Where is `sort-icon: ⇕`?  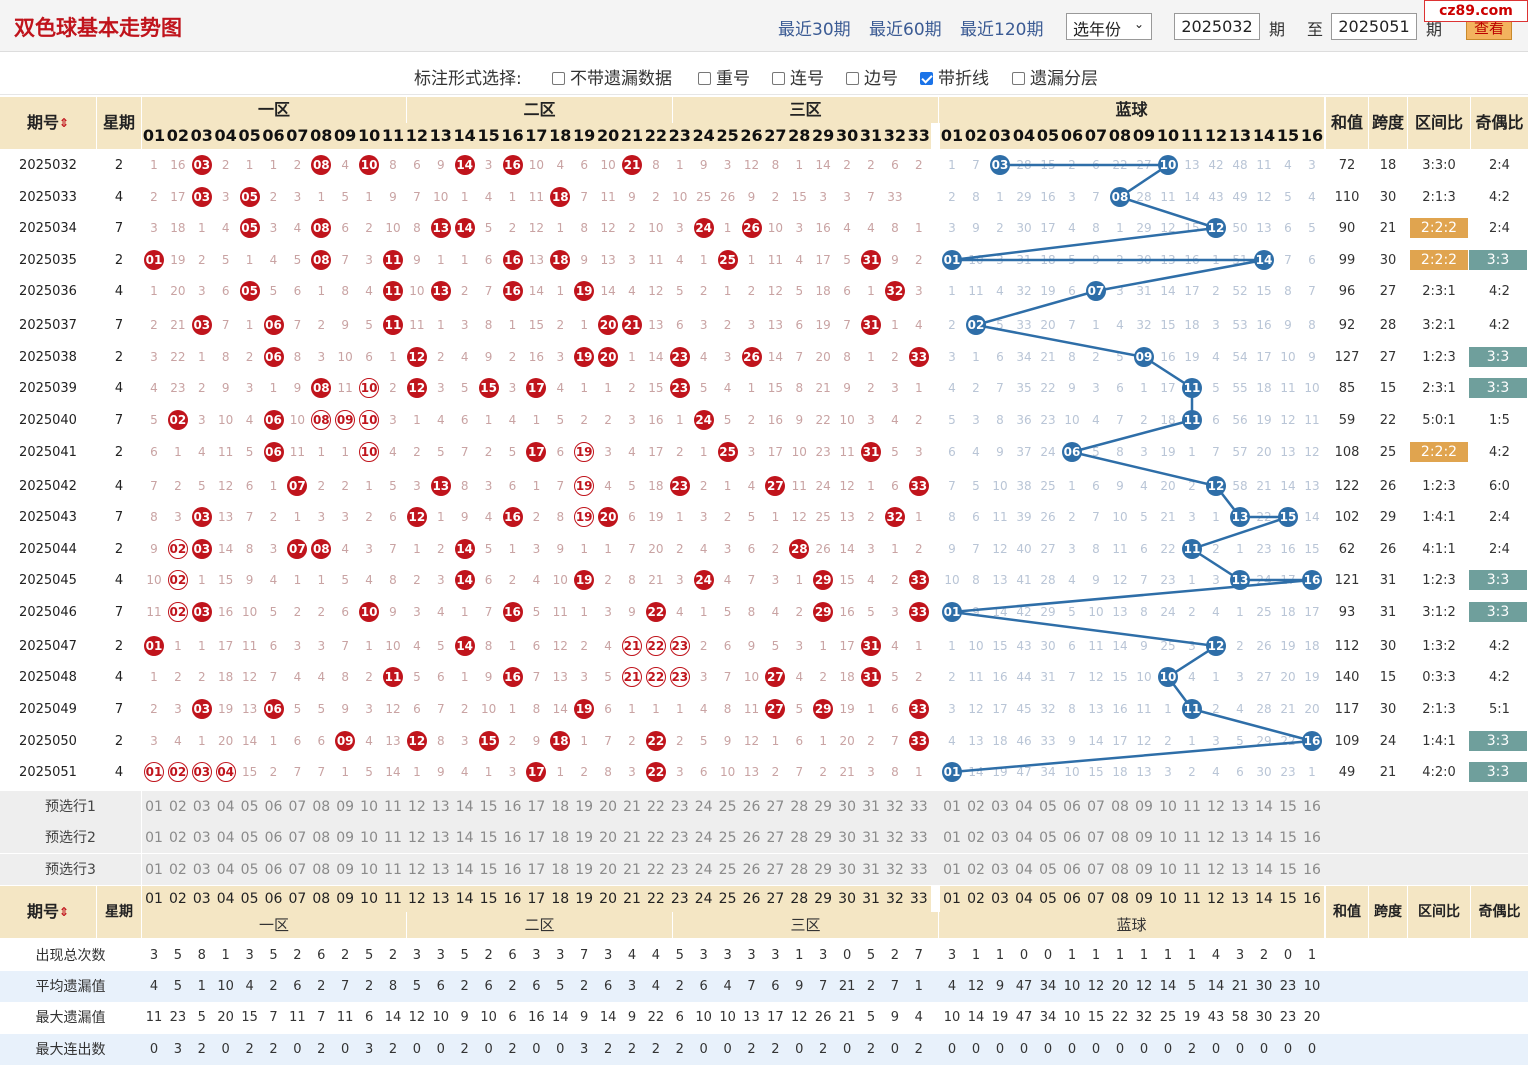 sort-icon: ⇕ is located at coordinates (64, 123).